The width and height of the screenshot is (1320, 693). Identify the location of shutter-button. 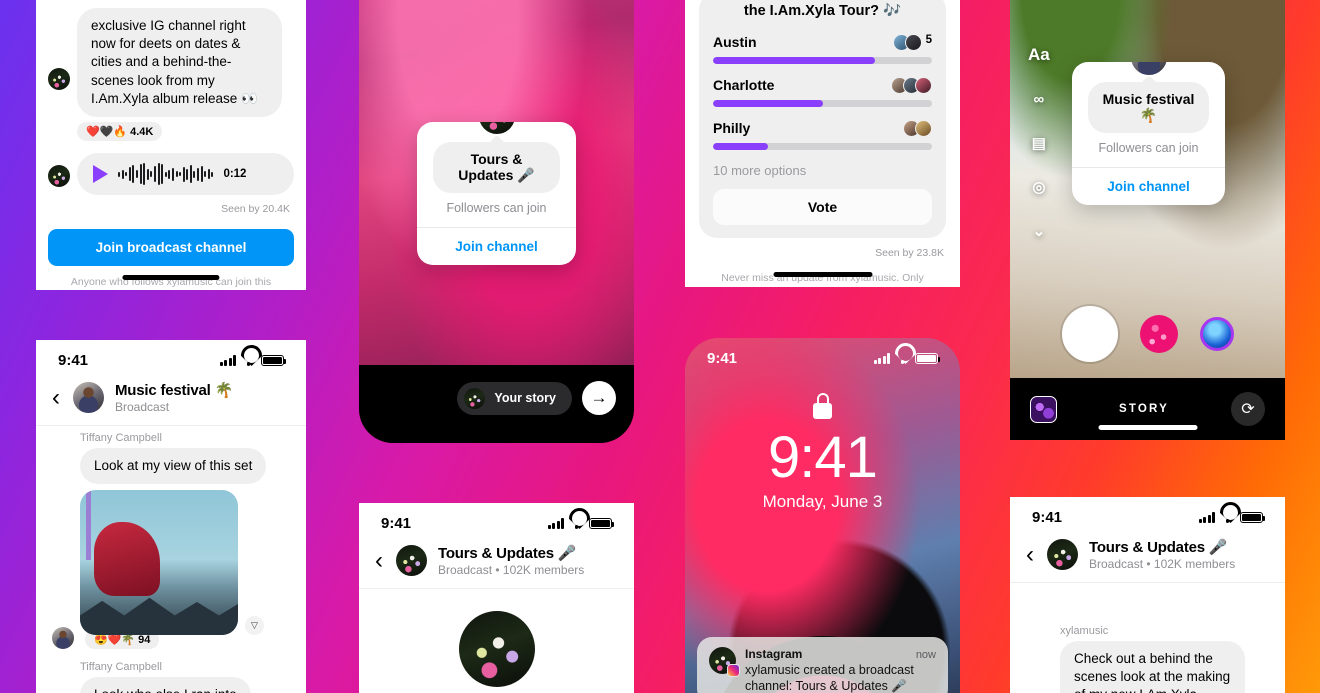
(1089, 334).